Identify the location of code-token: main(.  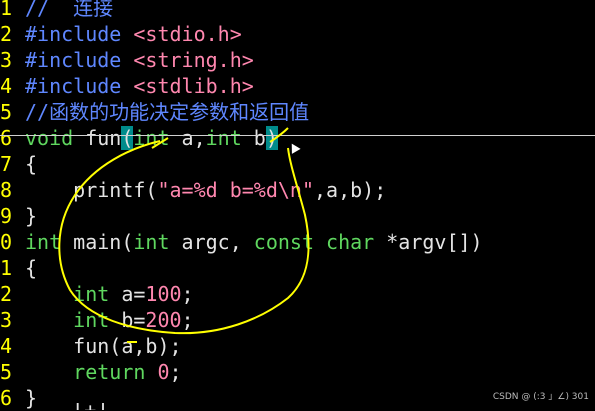
(97, 242).